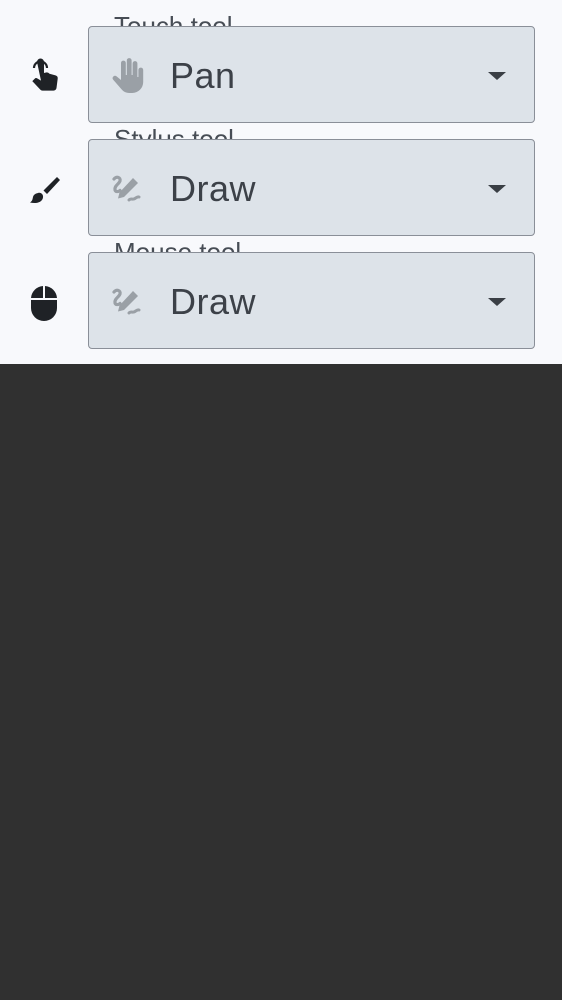 Image resolution: width=562 pixels, height=1000 pixels. What do you see at coordinates (44, 77) in the screenshot?
I see `touch-finger-icon` at bounding box center [44, 77].